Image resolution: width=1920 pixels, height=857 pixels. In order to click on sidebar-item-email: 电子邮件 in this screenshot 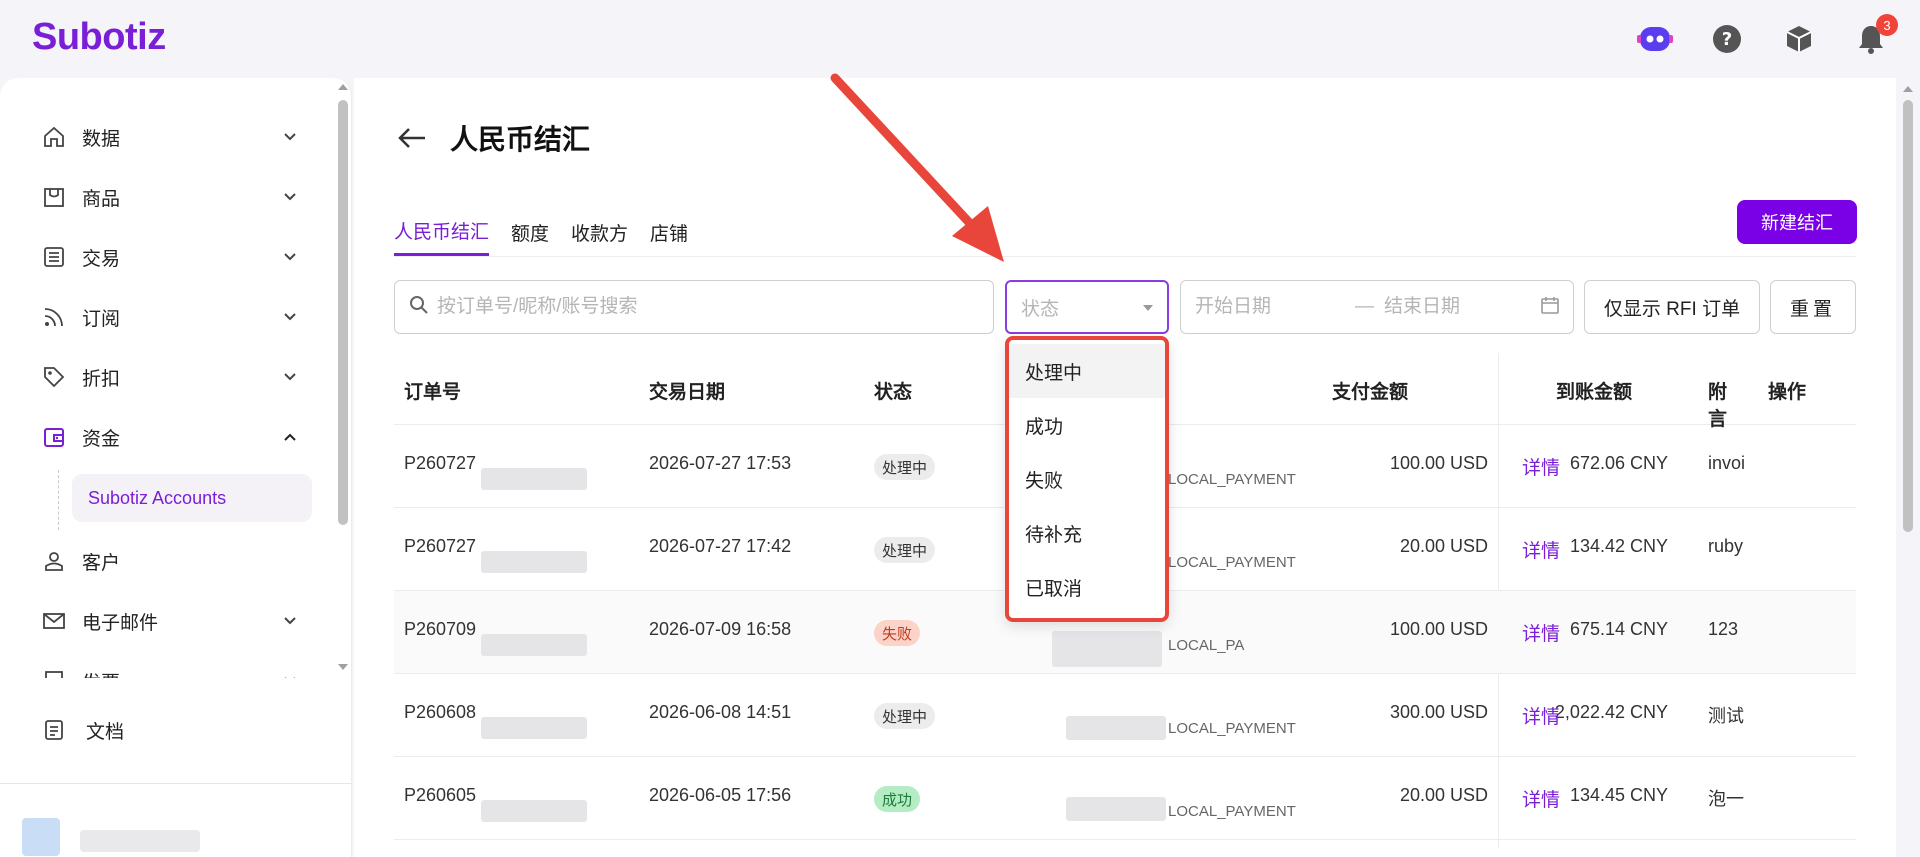, I will do `click(170, 621)`.